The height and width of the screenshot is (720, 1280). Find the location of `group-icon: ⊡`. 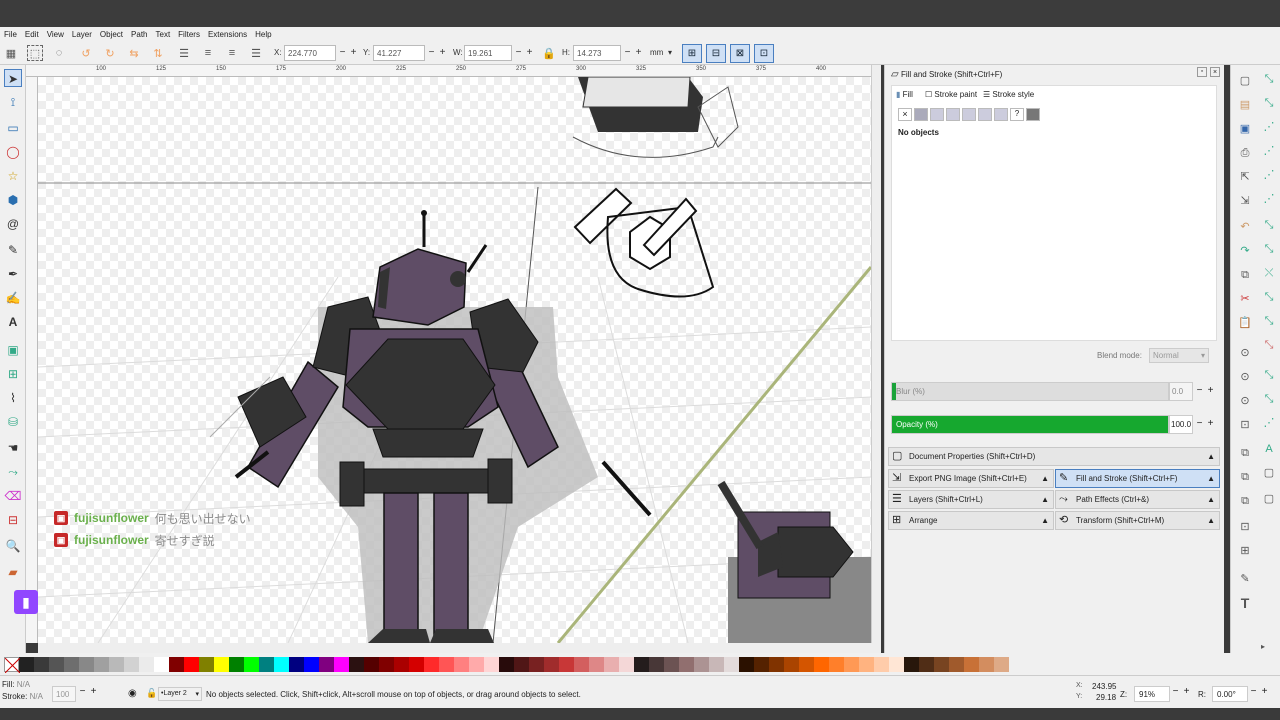

group-icon: ⊡ is located at coordinates (1245, 527).